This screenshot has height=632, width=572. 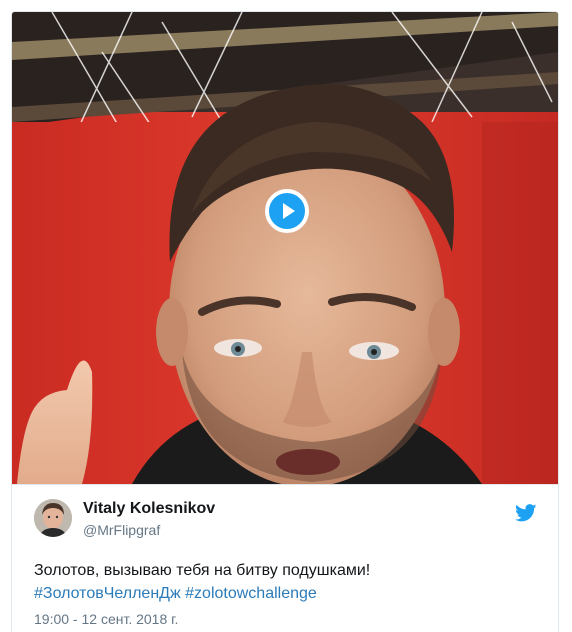 I want to click on play-button, so click(x=287, y=211).